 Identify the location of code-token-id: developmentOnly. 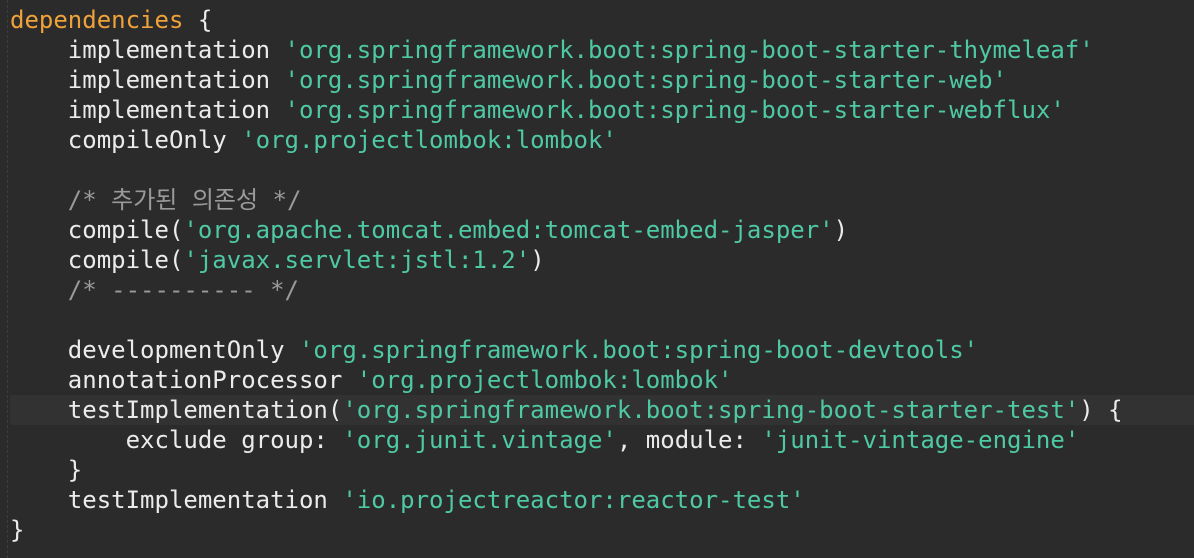
(183, 350).